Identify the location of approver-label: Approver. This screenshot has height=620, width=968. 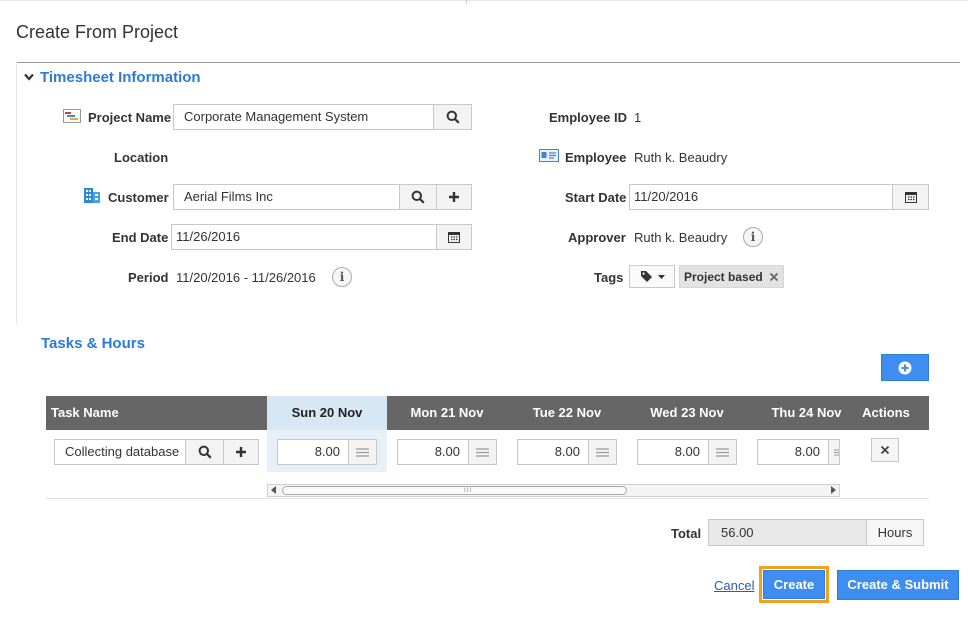
(597, 237).